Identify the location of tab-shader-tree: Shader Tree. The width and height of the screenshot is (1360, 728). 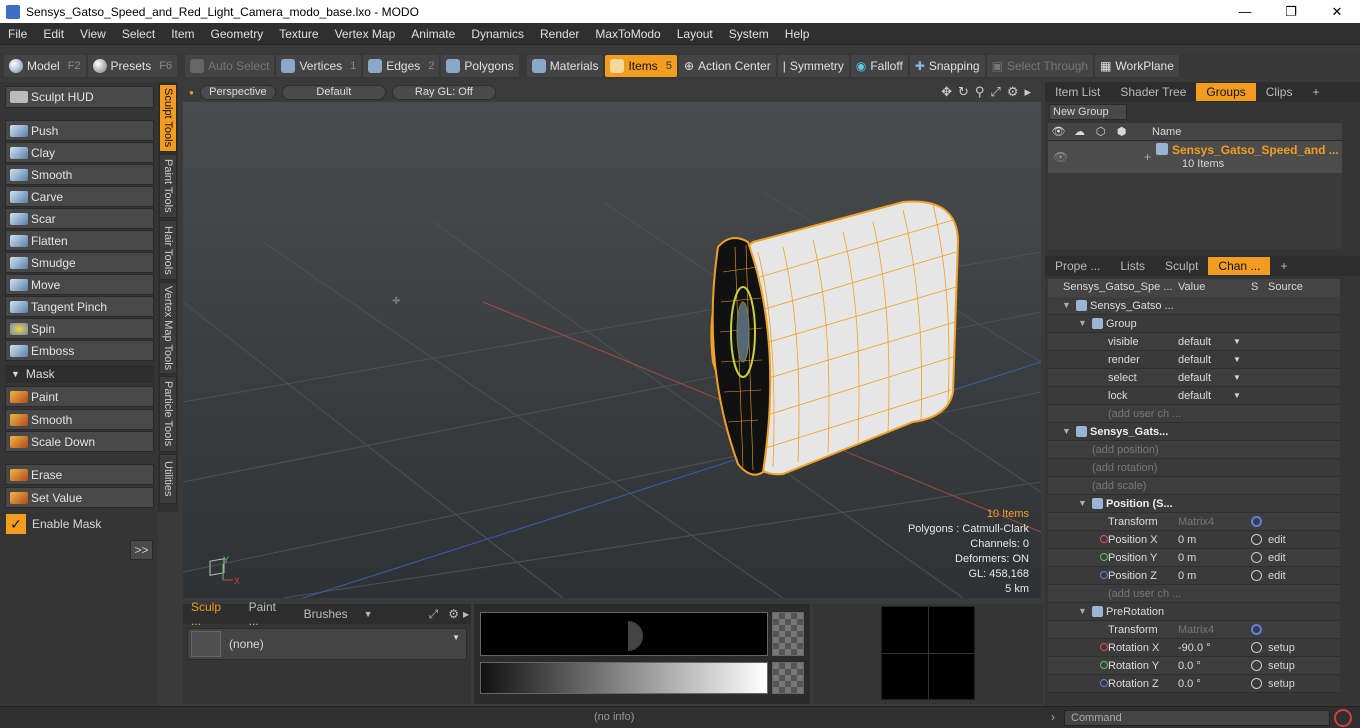
(1153, 92).